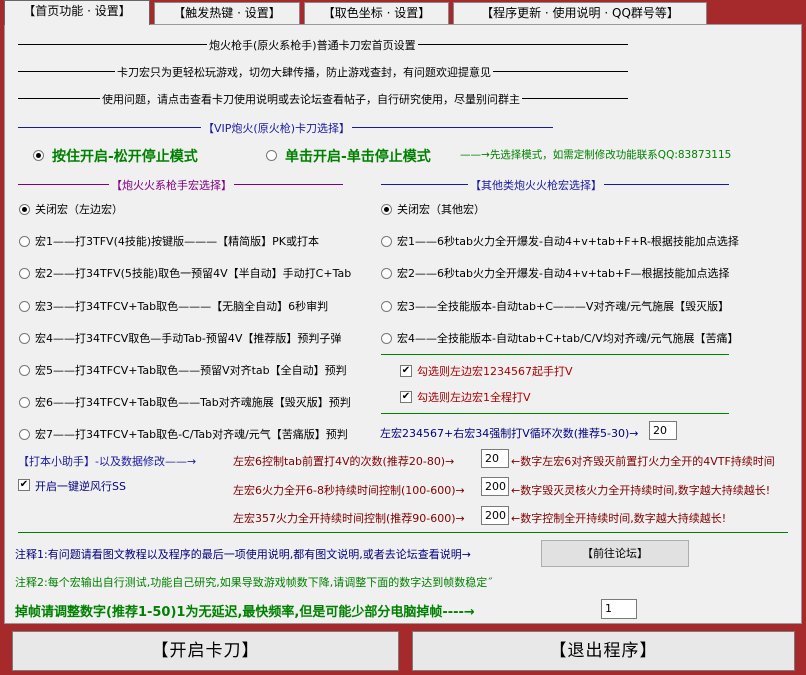 The width and height of the screenshot is (806, 675). Describe the element at coordinates (188, 338) in the screenshot. I see `left-macro-label-4: 宏4——打34TFCV取色—手动Tab-预留4V【推荐版】预判子弹` at that location.